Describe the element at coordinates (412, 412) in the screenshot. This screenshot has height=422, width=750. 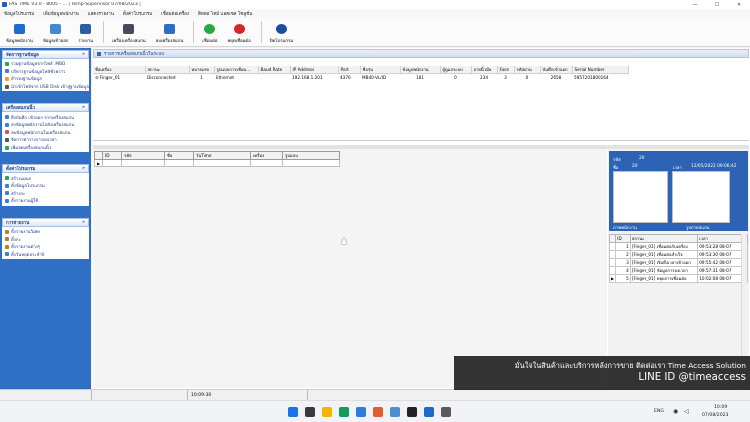
I see `terminal-icon` at that location.